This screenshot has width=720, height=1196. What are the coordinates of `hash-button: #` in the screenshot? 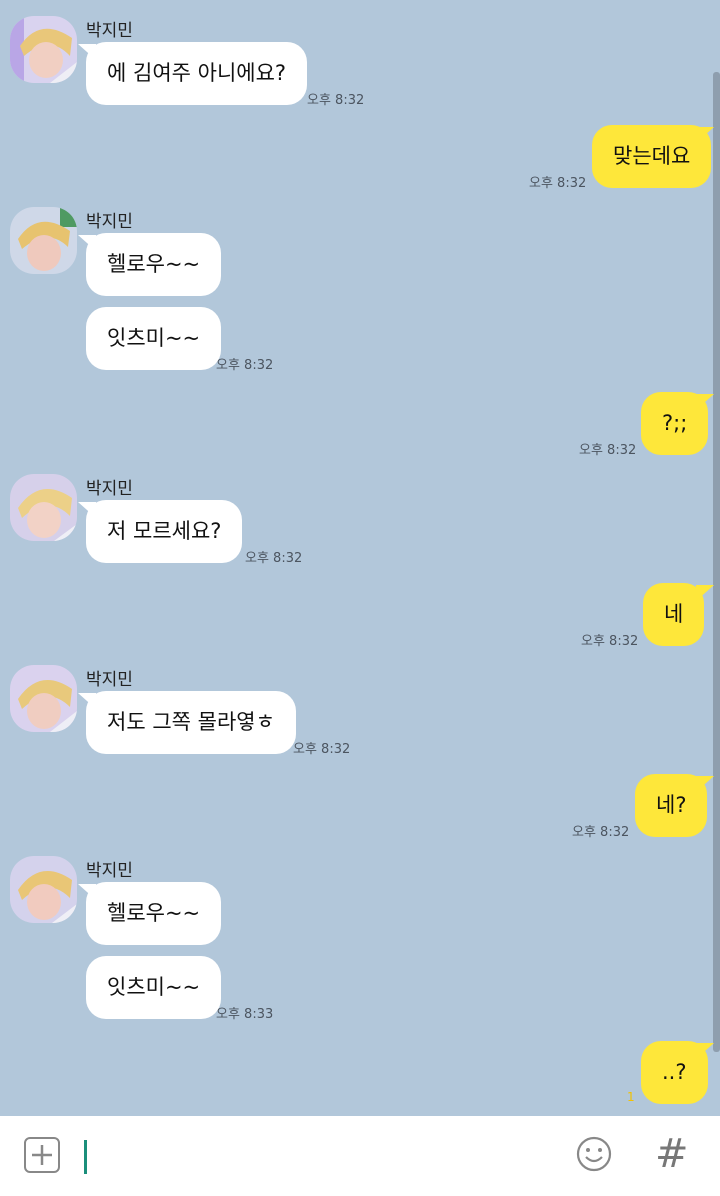 It's located at (672, 1154).